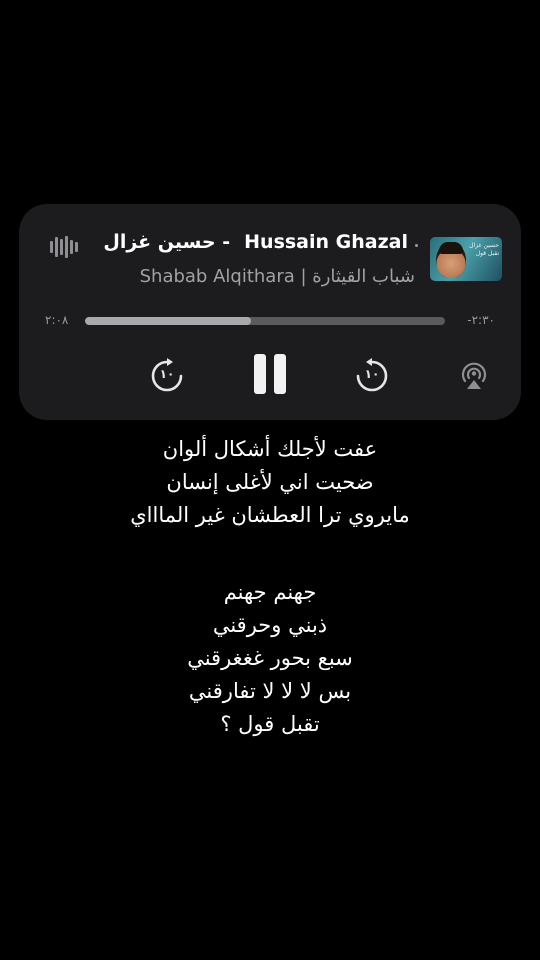 This screenshot has width=540, height=960. Describe the element at coordinates (277, 276) in the screenshot. I see `track-artist: Shabab Alqithara | شباب القيثارة` at that location.